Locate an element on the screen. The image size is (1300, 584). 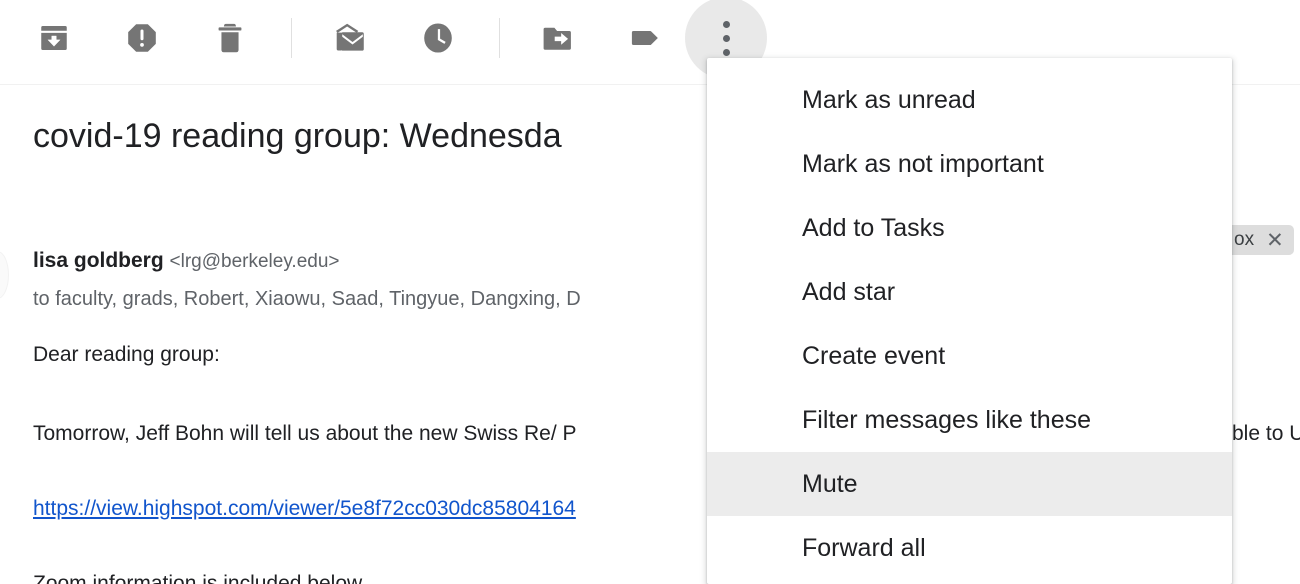
menu-item-add-star: Add star is located at coordinates (969, 292).